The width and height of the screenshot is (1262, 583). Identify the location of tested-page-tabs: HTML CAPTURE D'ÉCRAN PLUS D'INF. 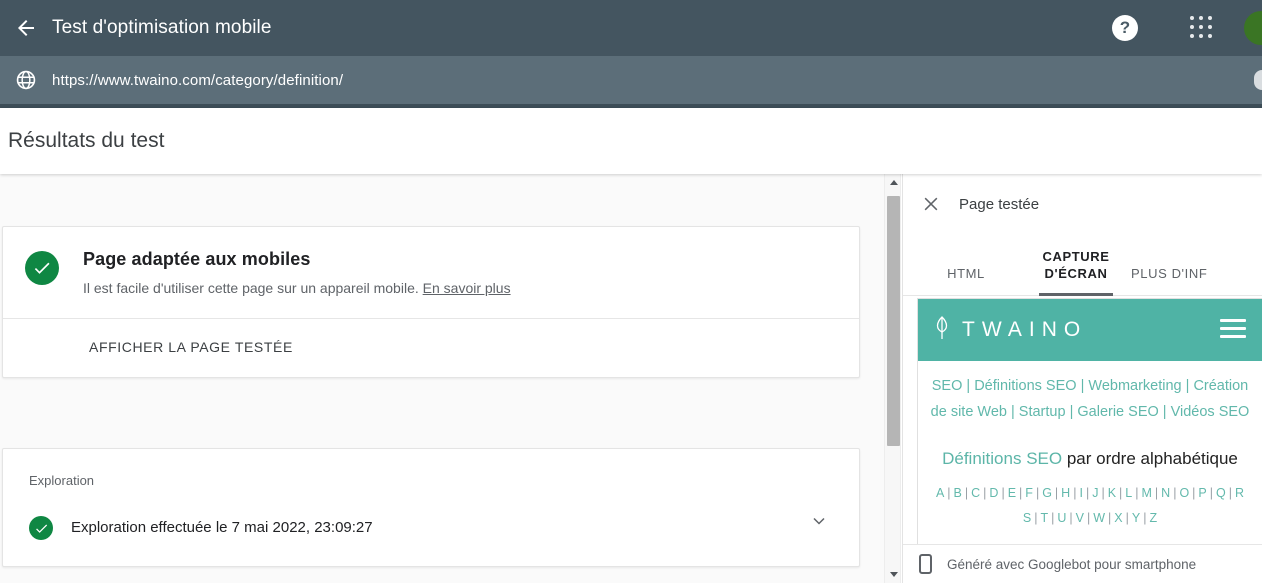
(1082, 265).